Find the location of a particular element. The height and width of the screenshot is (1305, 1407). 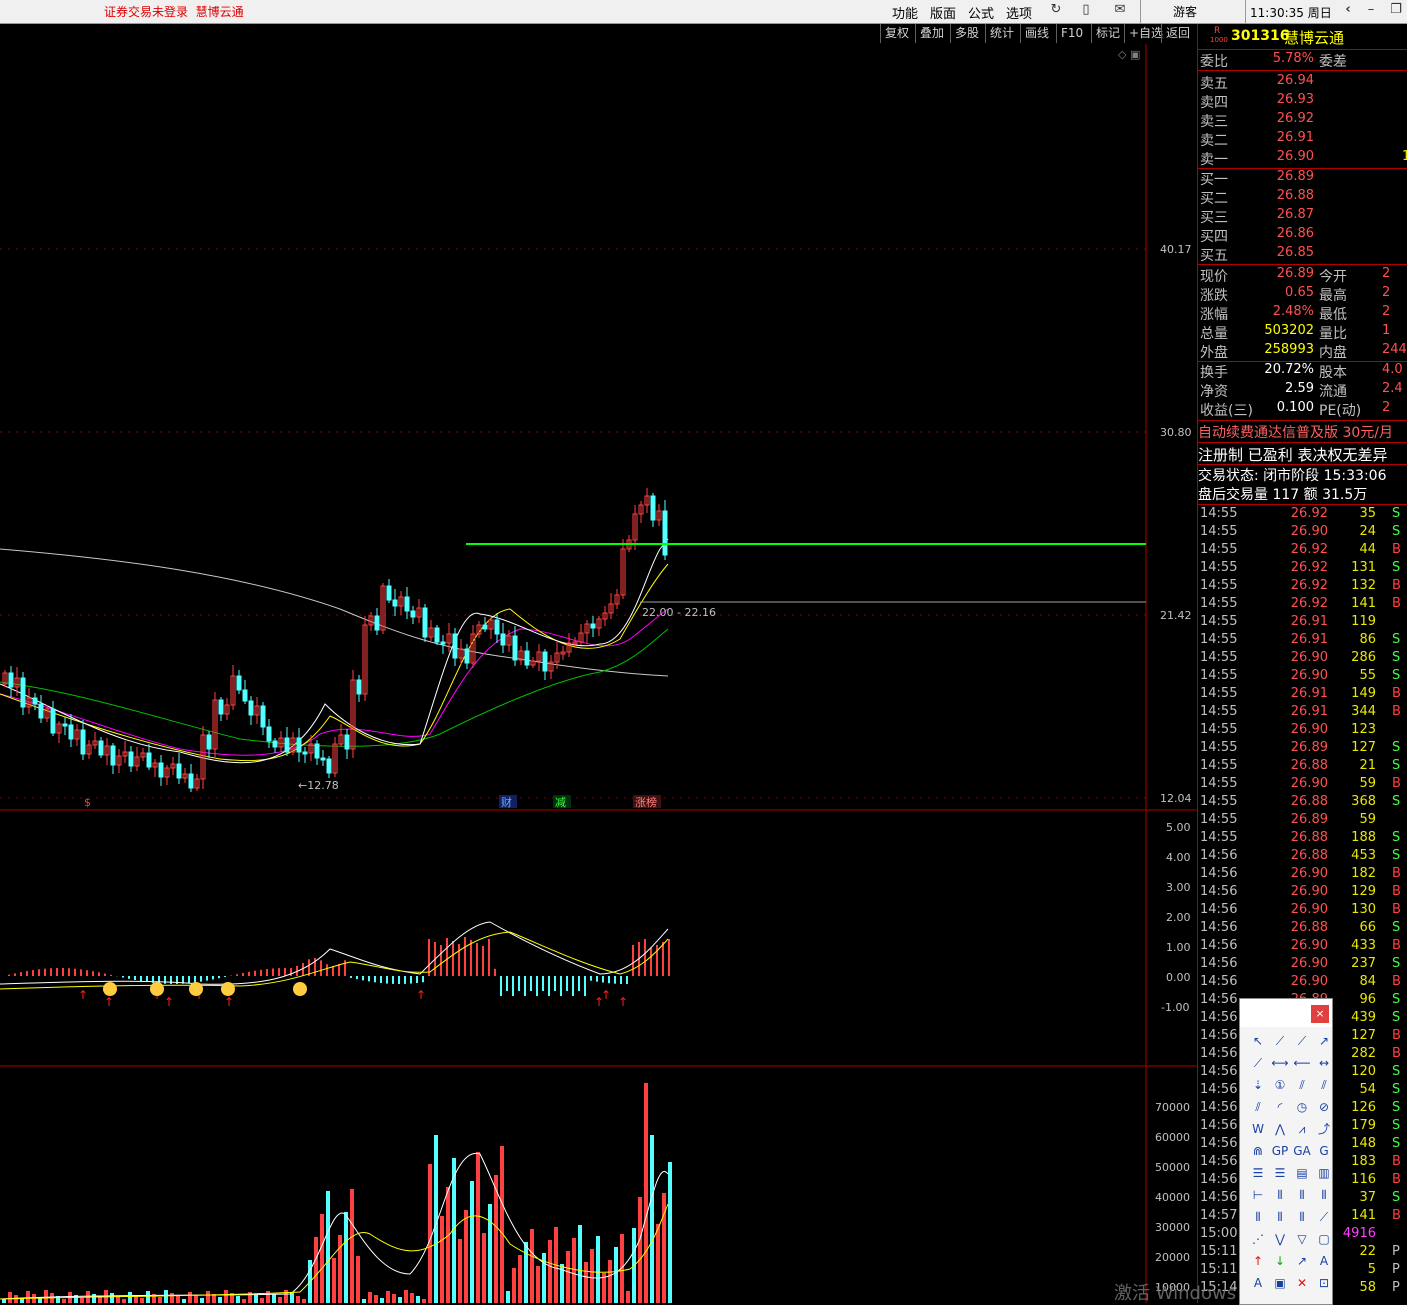

menu-formula: 公式 is located at coordinates (981, 12).